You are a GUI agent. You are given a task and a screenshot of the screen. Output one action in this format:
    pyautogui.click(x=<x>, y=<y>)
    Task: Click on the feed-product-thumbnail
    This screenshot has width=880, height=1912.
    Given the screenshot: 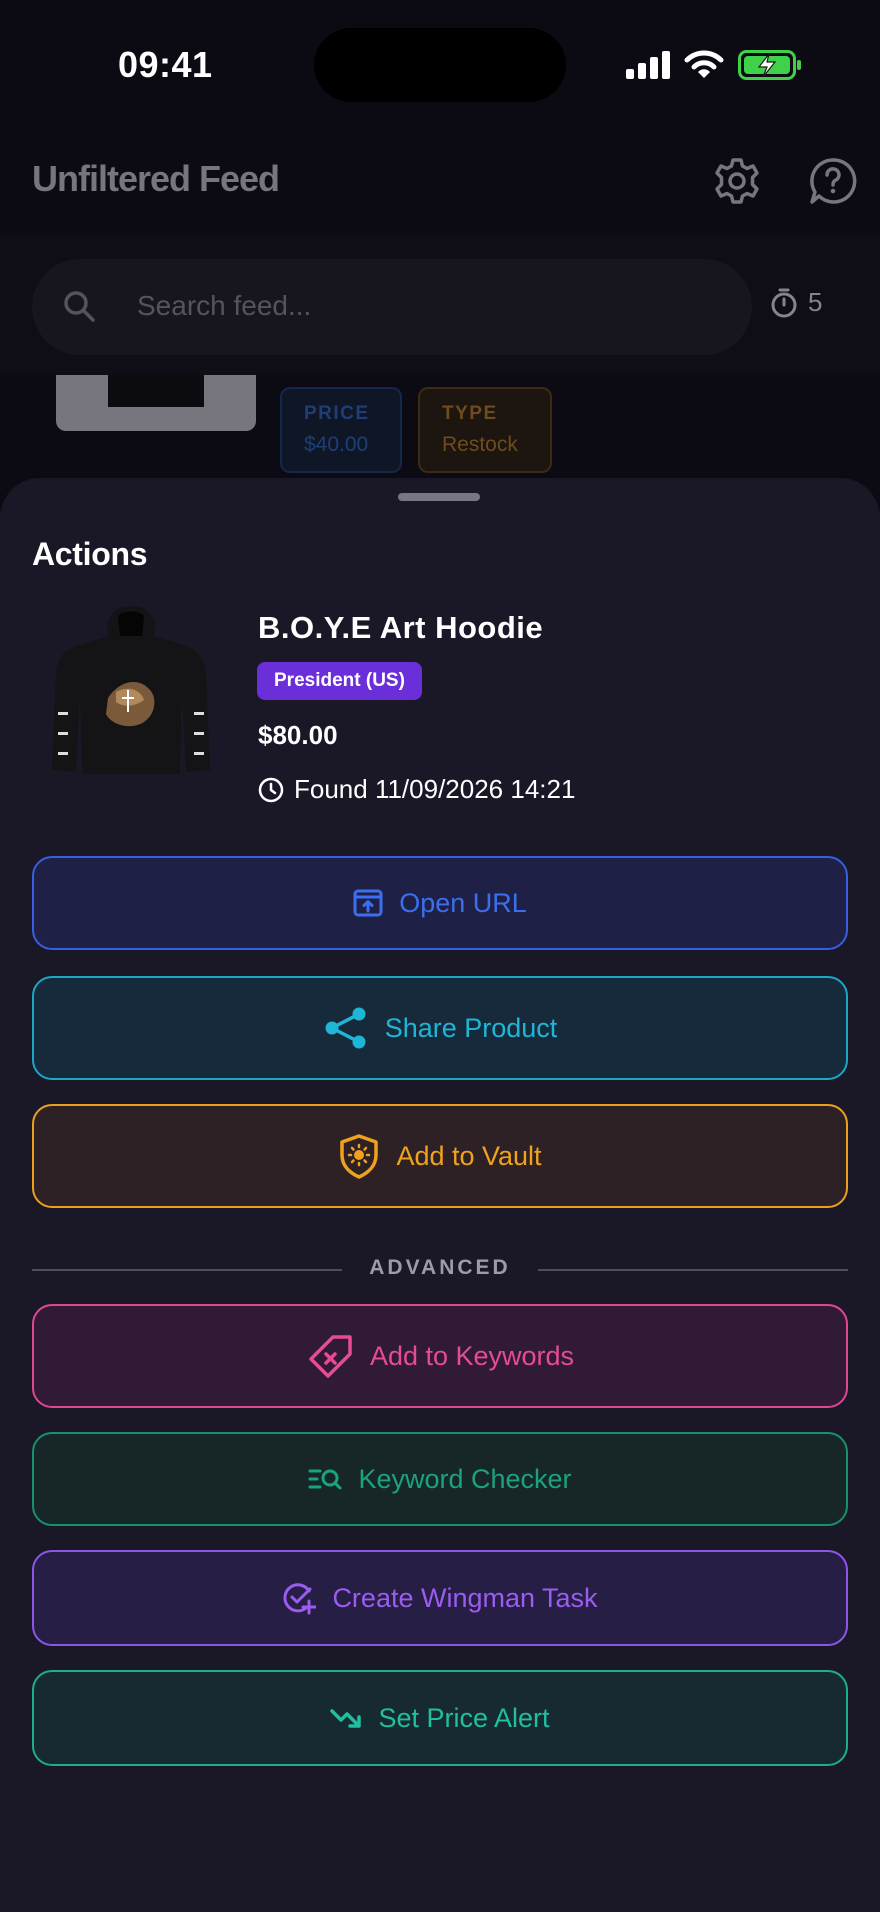 What is the action you would take?
    pyautogui.click(x=156, y=403)
    